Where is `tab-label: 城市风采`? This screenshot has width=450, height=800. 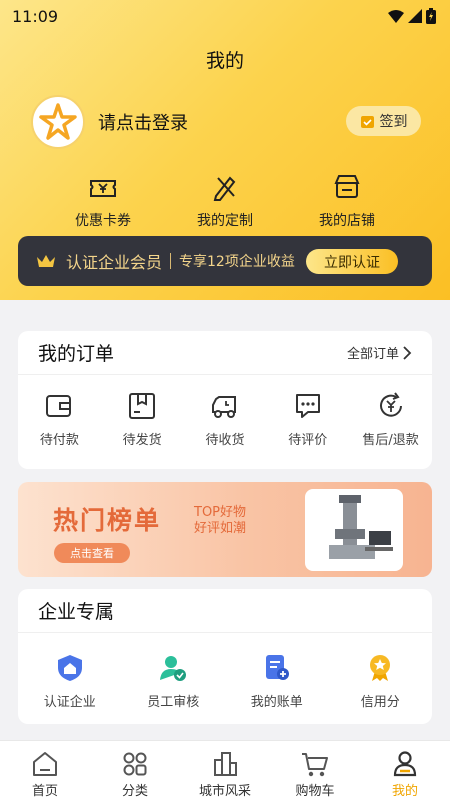
tab-label: 城市风采 is located at coordinates (224, 791).